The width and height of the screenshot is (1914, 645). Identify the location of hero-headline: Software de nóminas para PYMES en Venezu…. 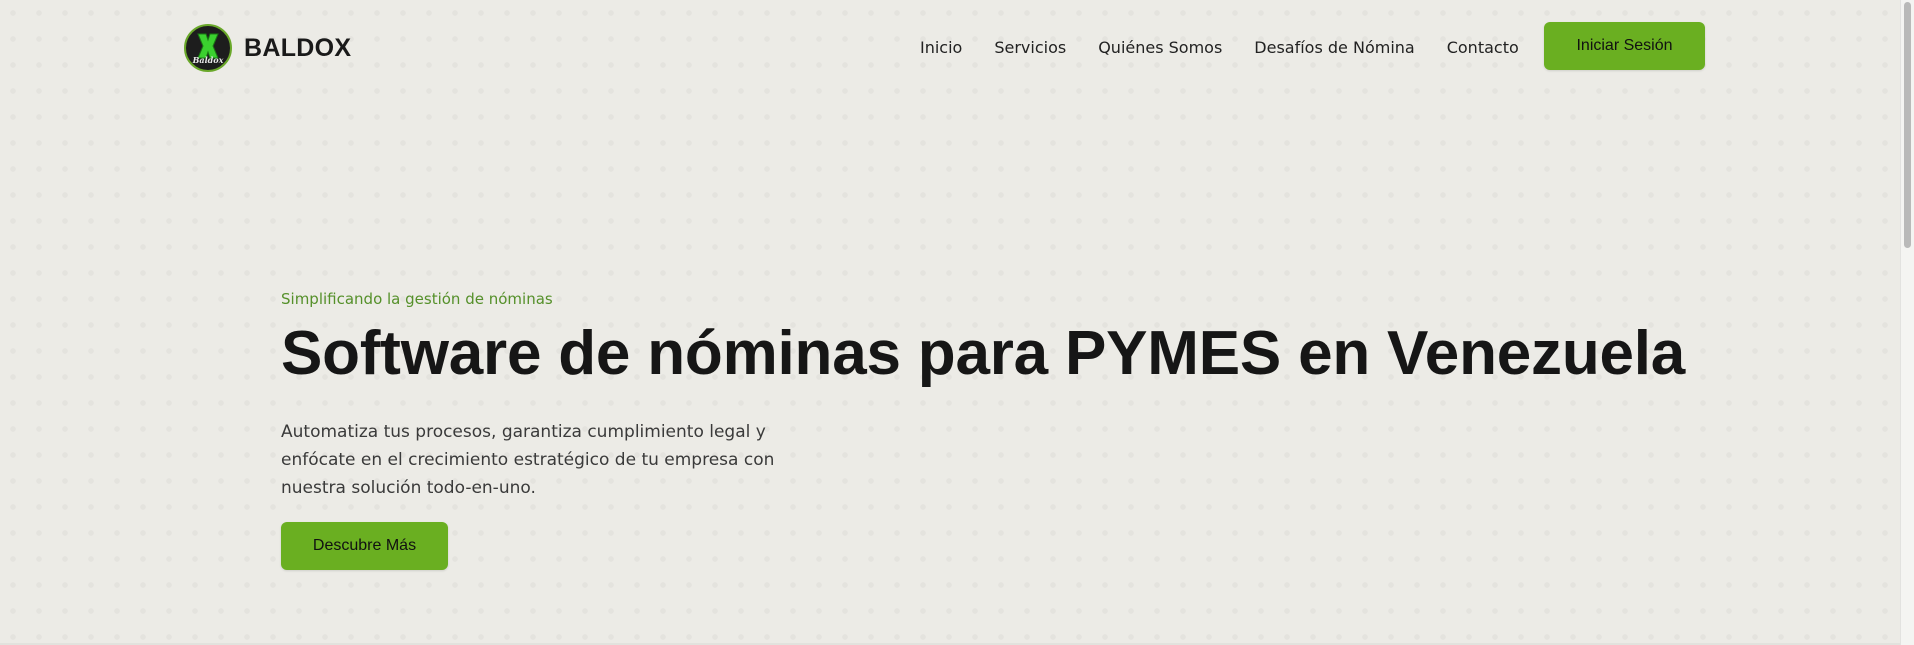
(983, 353).